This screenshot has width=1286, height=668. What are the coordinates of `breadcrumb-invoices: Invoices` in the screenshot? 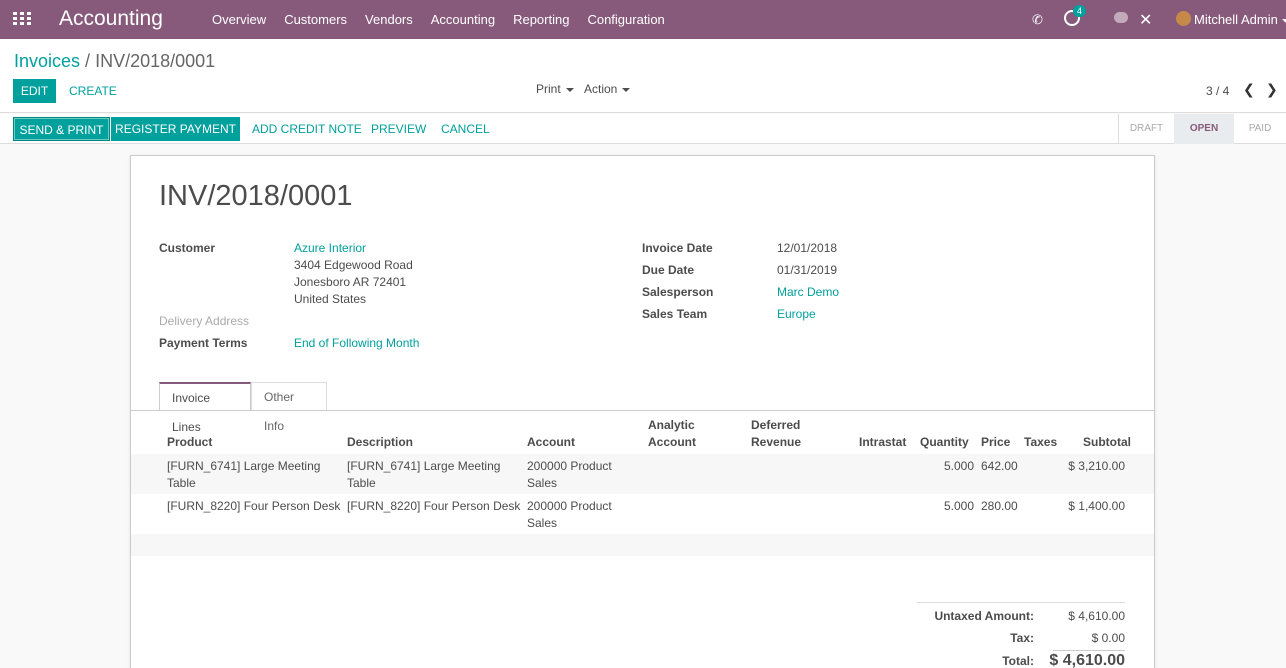 It's located at (47, 61).